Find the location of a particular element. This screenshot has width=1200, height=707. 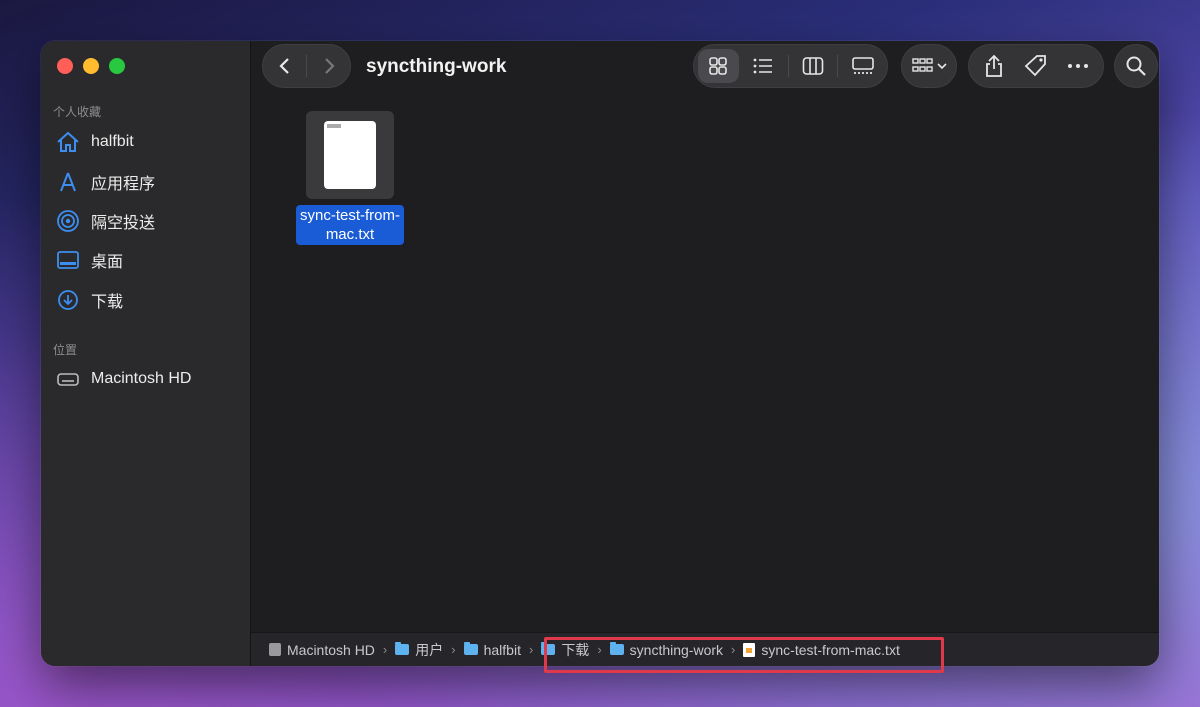

column-view-button is located at coordinates (813, 66).